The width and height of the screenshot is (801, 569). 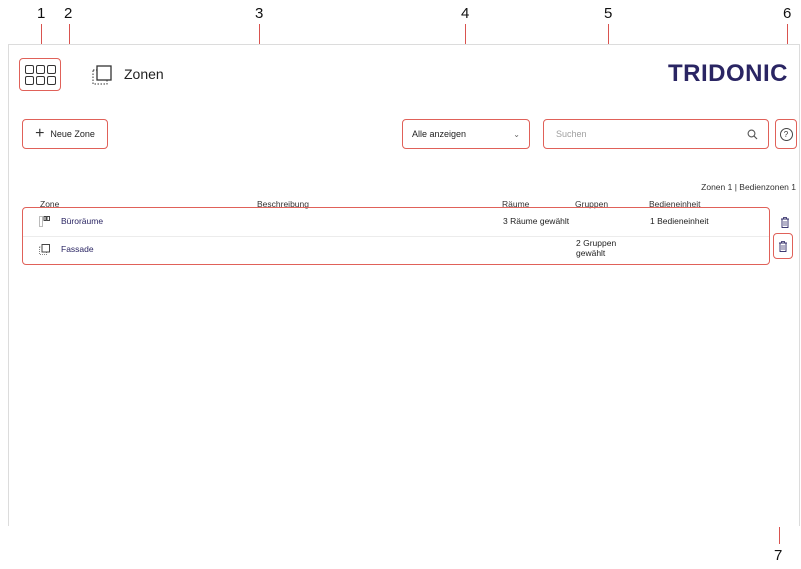 What do you see at coordinates (41, 13) in the screenshot?
I see `callout-1: 1` at bounding box center [41, 13].